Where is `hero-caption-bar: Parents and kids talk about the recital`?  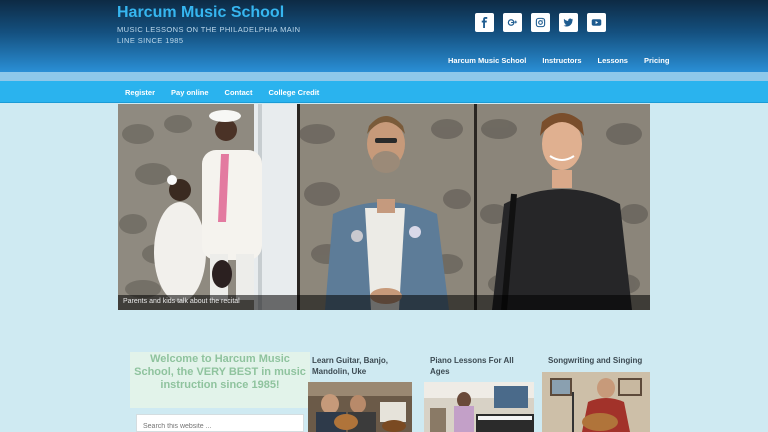
hero-caption-bar: Parents and kids talk about the recital is located at coordinates (384, 302).